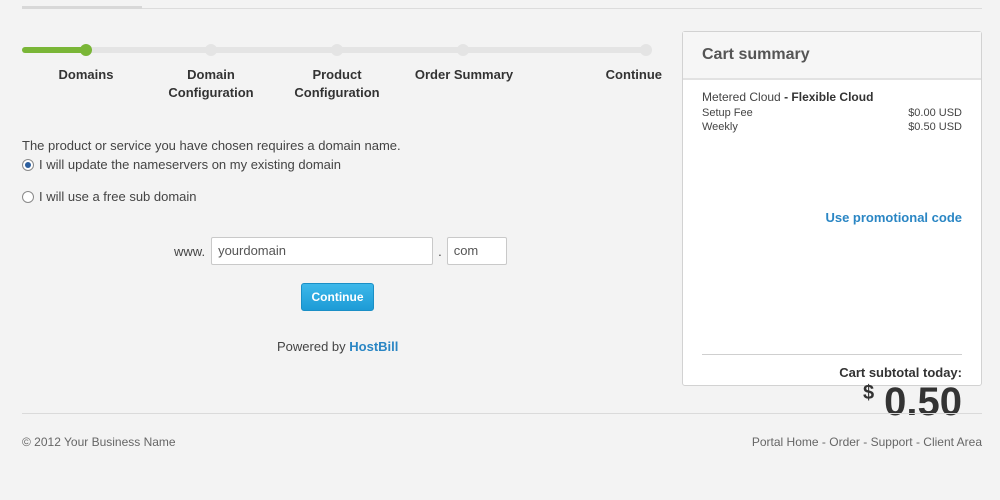 This screenshot has width=1000, height=500. I want to click on domain-name-input: yourdomain, so click(322, 251).